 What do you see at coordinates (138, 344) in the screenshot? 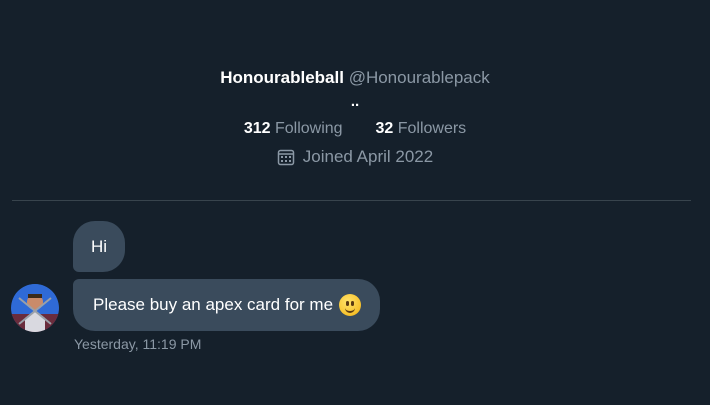
I see `message-timestamp: Yesterday, 11:19 PM` at bounding box center [138, 344].